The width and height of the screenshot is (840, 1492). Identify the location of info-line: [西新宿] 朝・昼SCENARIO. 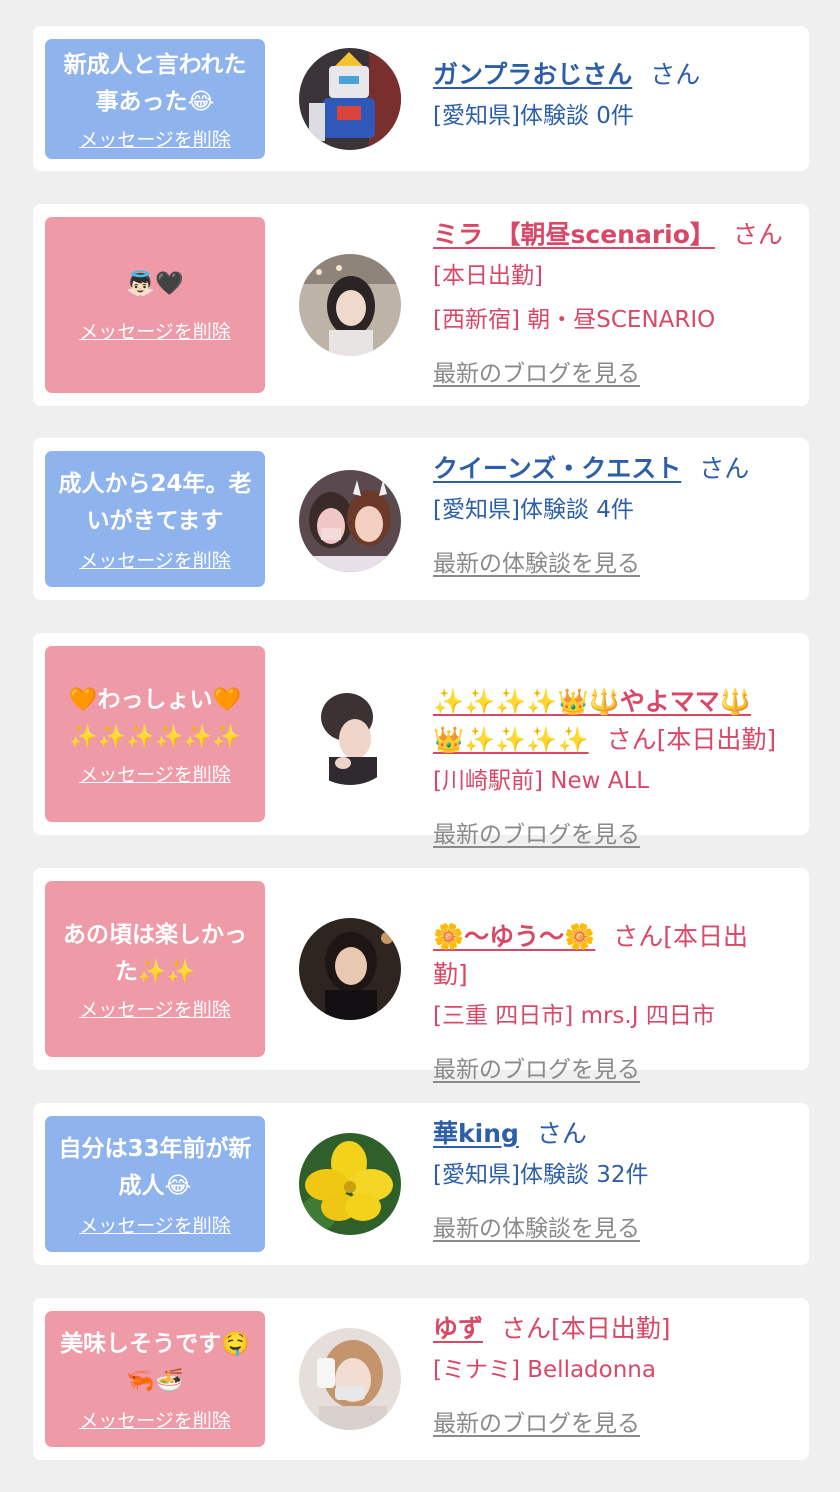
(574, 320).